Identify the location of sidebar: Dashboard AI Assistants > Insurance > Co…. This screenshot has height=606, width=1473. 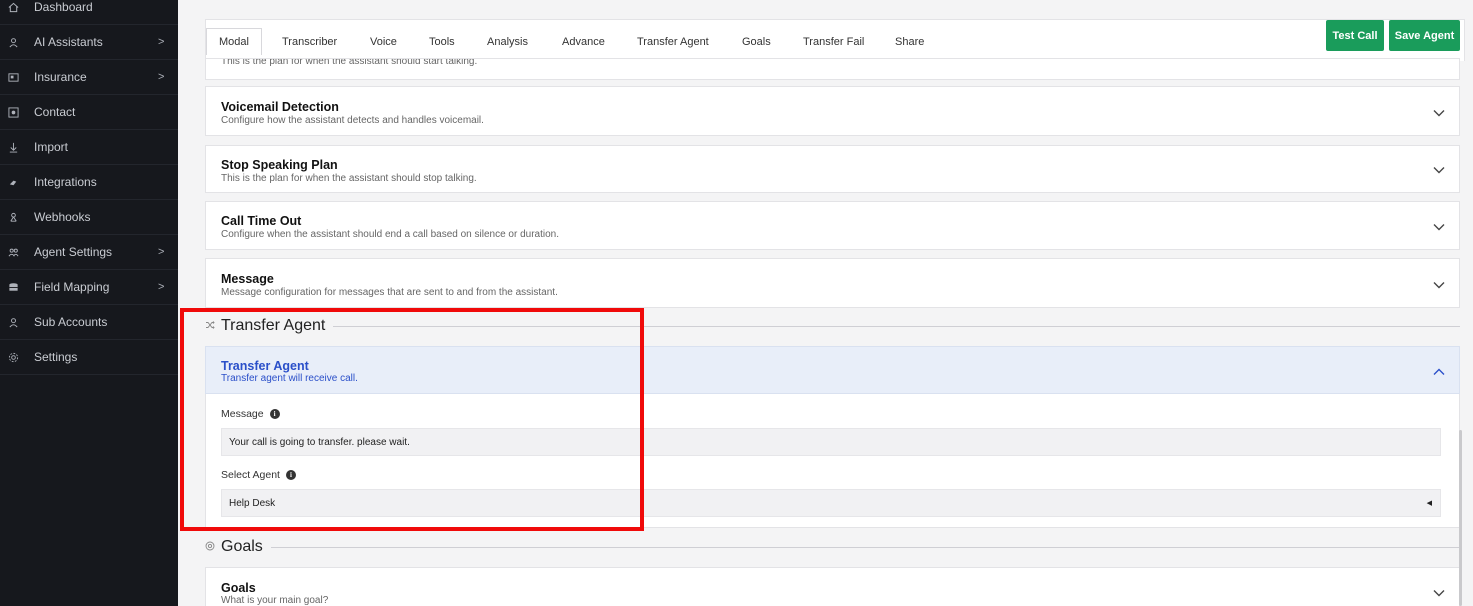
(89, 303).